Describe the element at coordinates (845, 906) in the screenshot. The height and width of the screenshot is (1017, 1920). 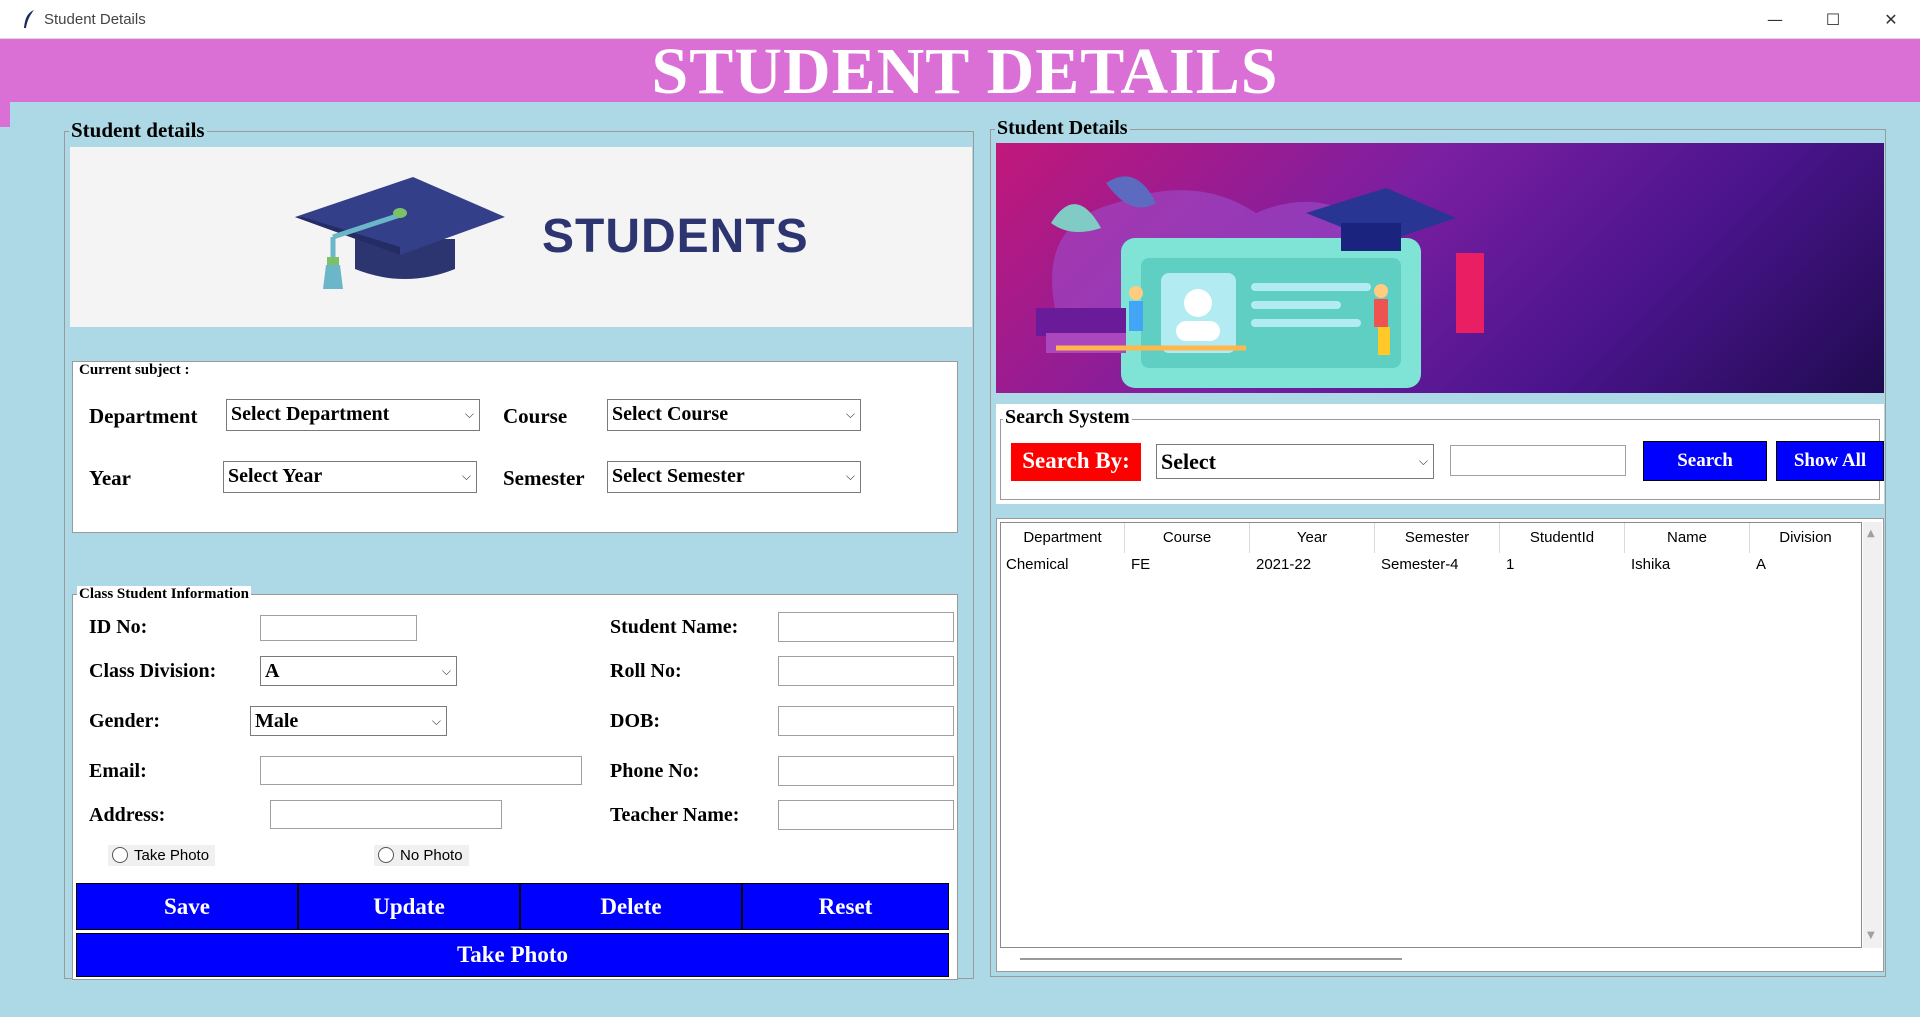
I see `reset-button: Reset` at that location.